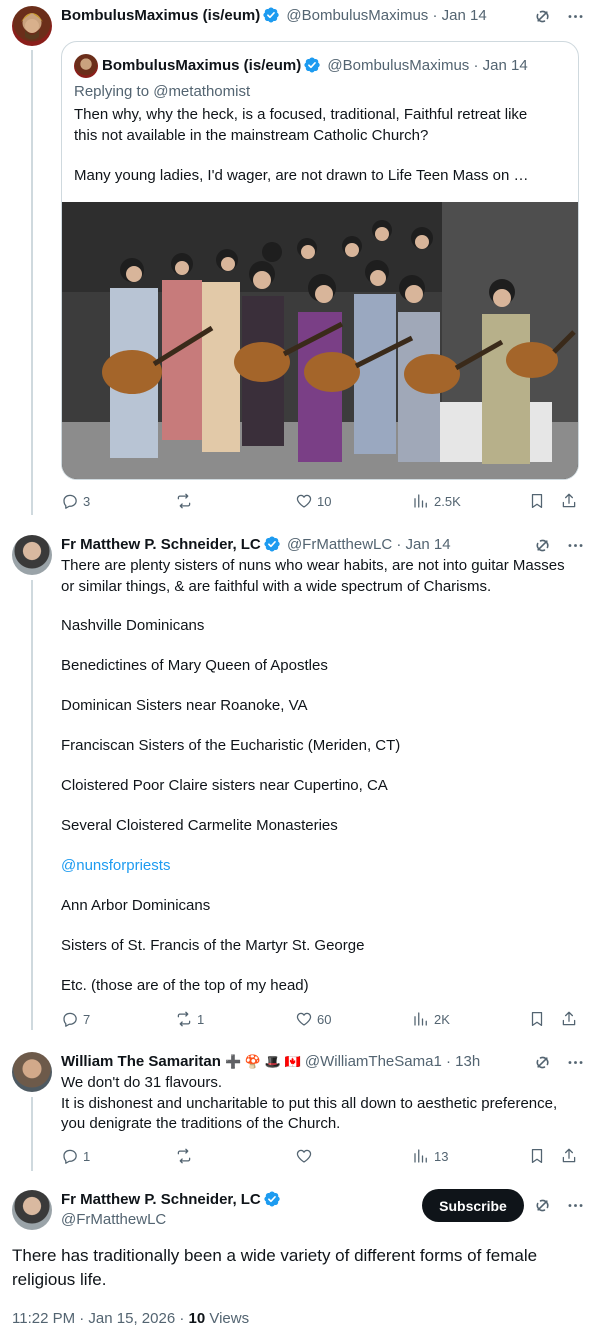 Image resolution: width=601 pixels, height=1340 pixels. Describe the element at coordinates (324, 501) in the screenshot. I see `like-count: 10` at that location.